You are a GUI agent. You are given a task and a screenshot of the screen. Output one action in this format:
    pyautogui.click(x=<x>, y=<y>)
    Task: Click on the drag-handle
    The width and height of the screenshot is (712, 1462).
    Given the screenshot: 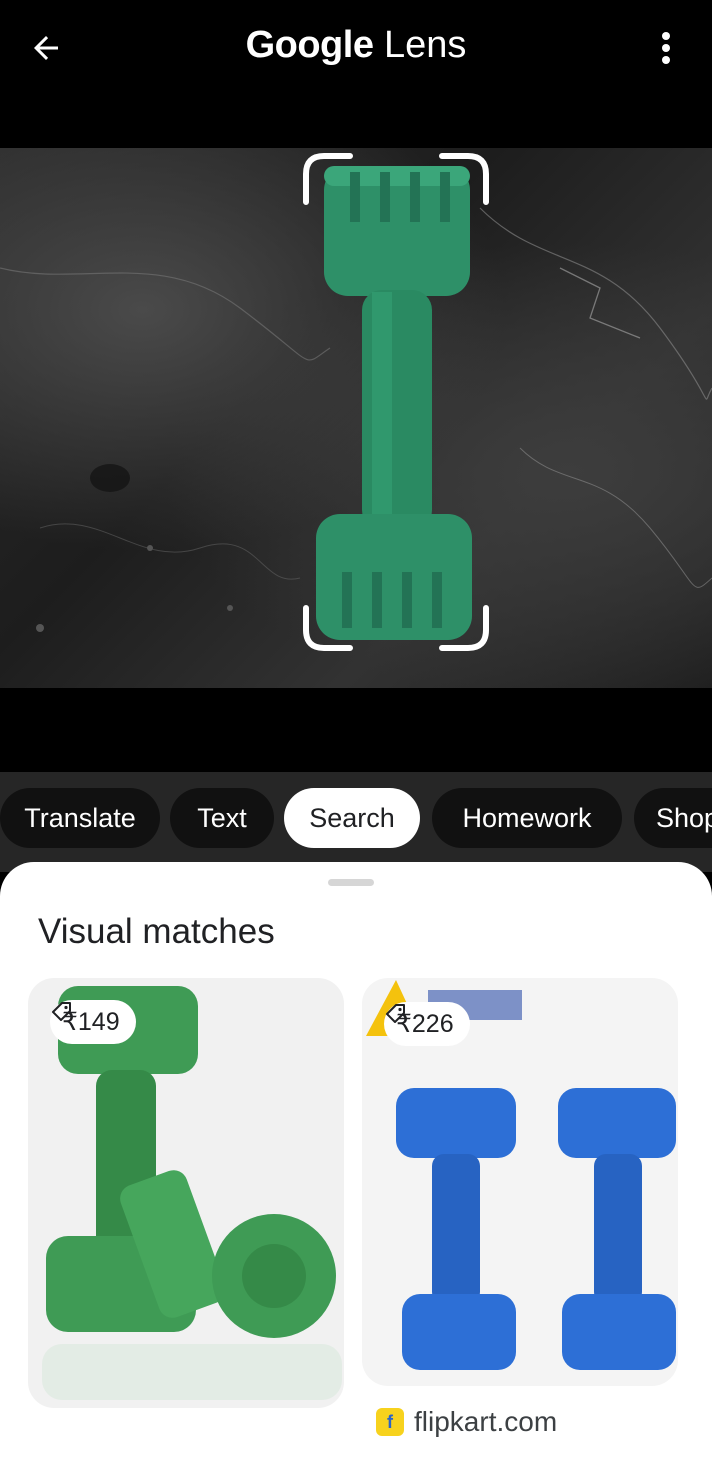 What is the action you would take?
    pyautogui.click(x=351, y=882)
    